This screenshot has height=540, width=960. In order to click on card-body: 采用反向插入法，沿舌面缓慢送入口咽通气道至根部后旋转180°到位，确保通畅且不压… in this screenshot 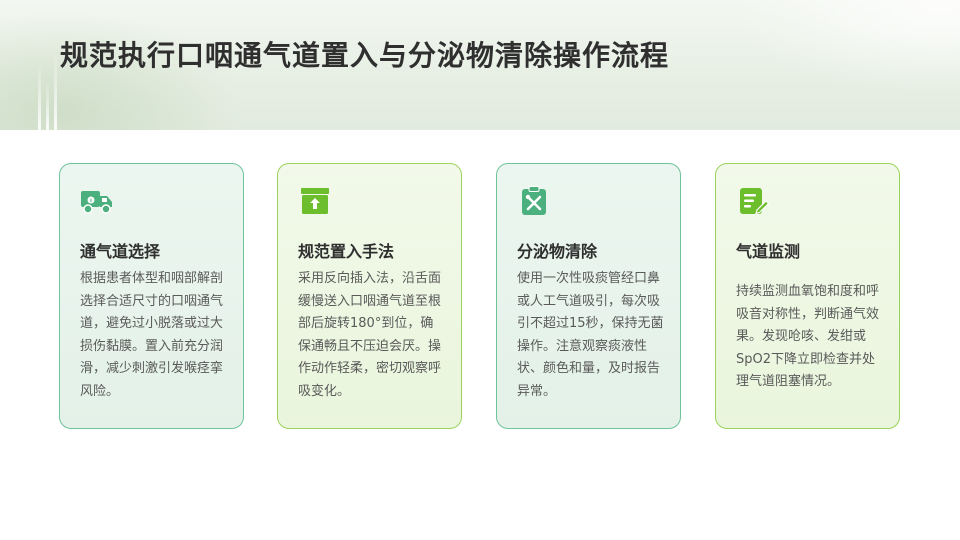, I will do `click(370, 335)`.